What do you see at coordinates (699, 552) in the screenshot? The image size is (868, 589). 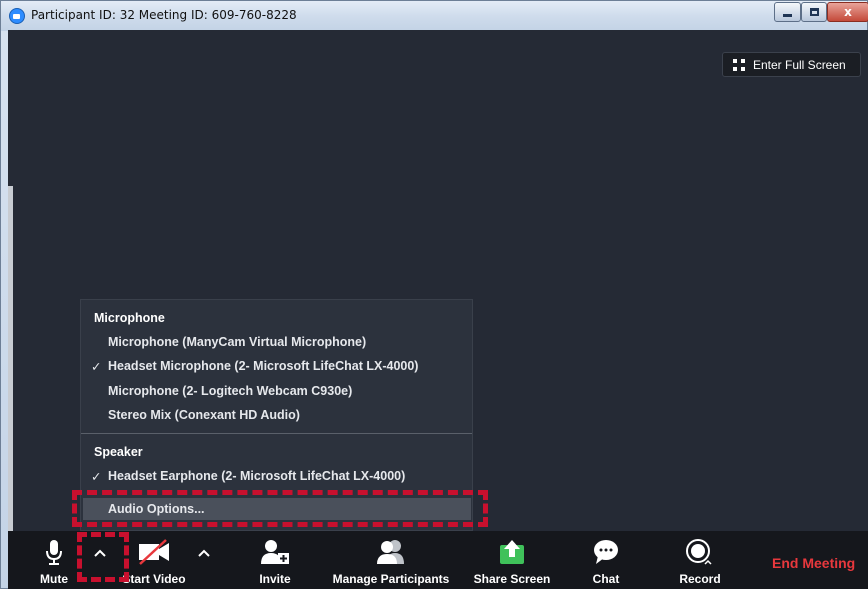 I see `record-icon` at bounding box center [699, 552].